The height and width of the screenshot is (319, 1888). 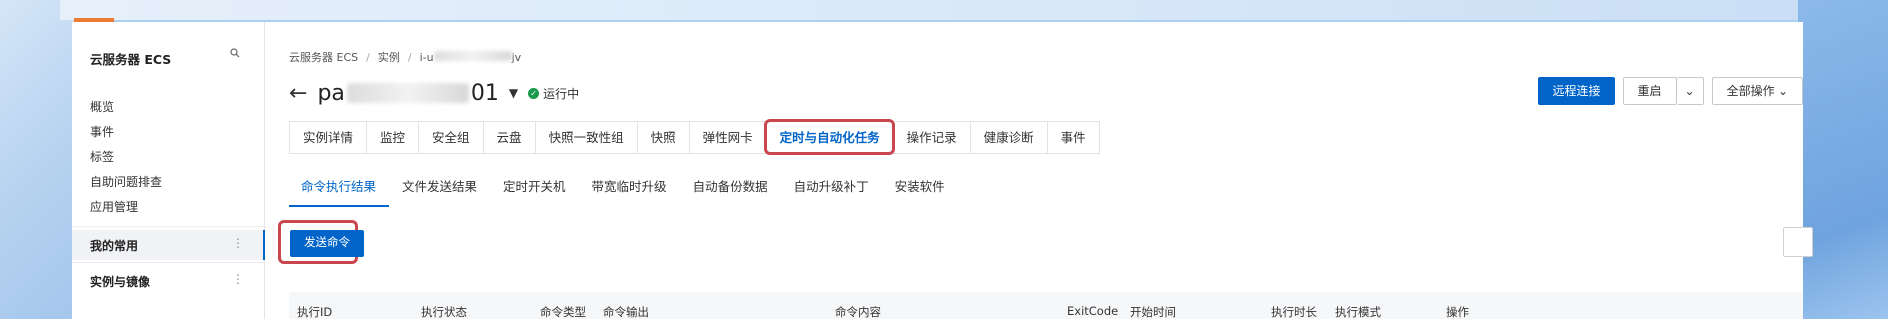 I want to click on column-header-command-output: 命令输出, so click(x=626, y=312).